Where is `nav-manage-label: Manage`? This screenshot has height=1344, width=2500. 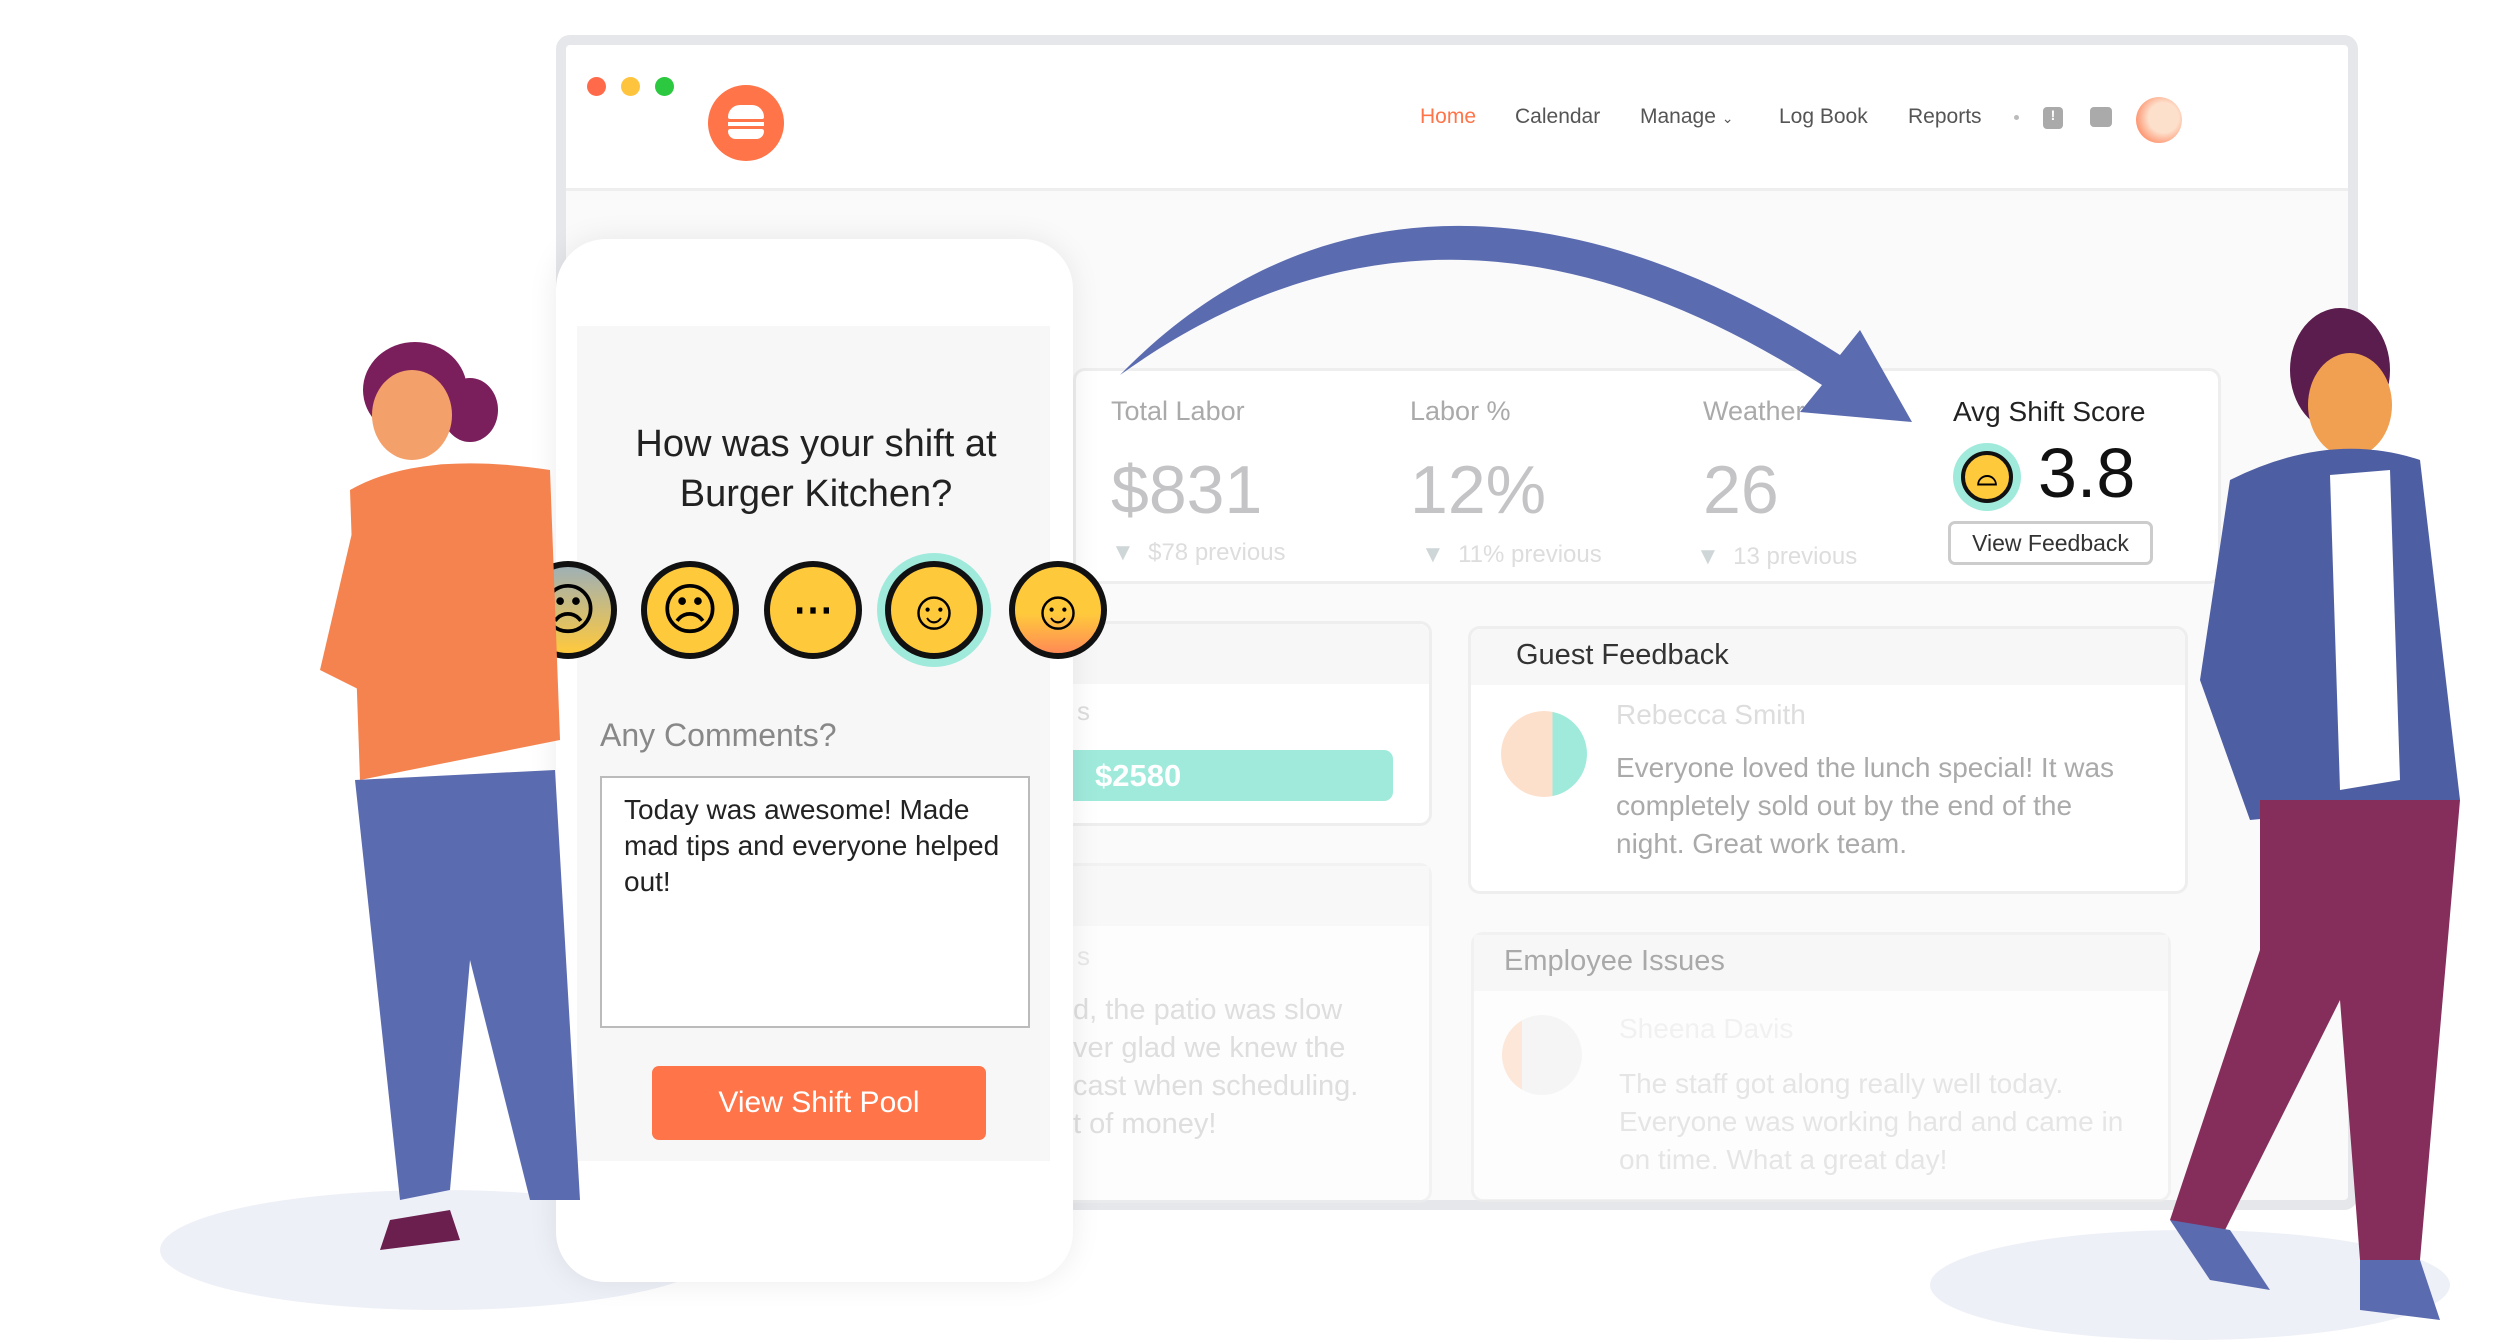 nav-manage-label: Manage is located at coordinates (1678, 116).